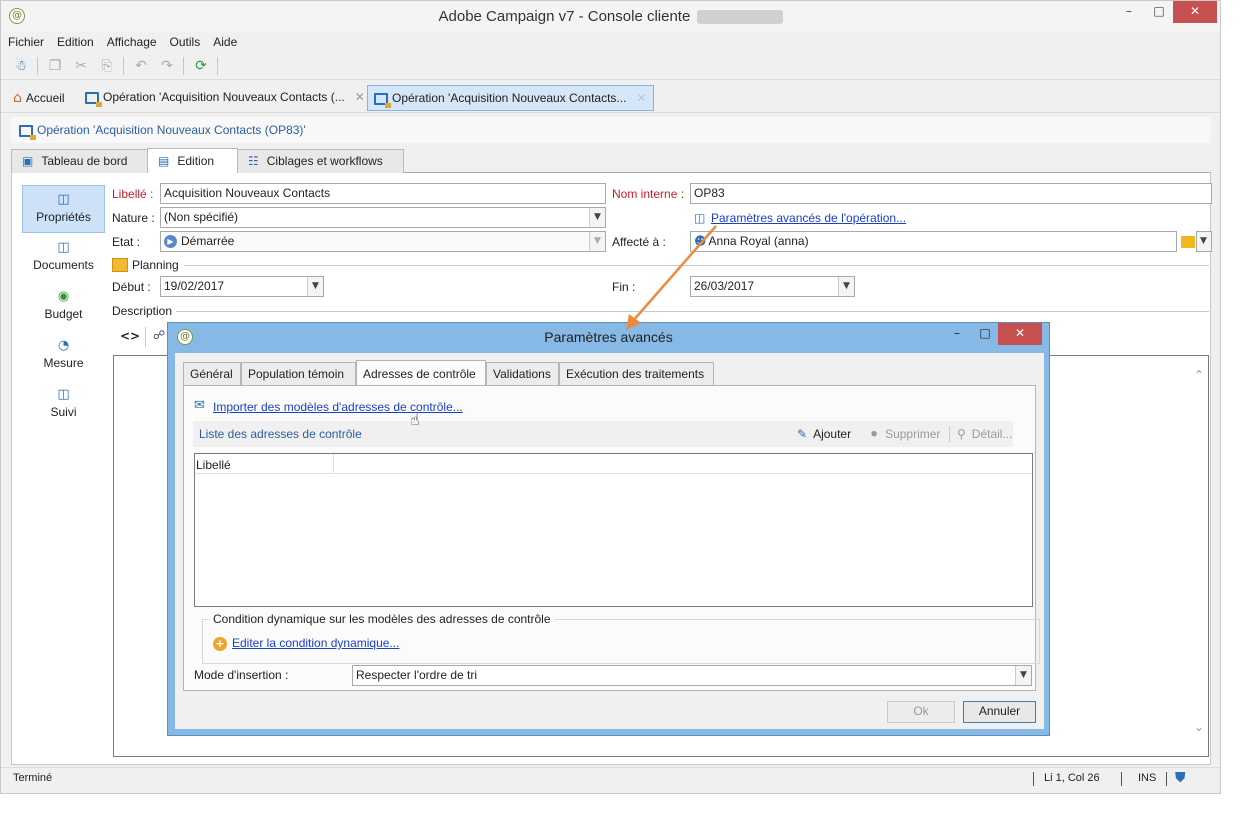  What do you see at coordinates (874, 434) in the screenshot?
I see `trash-icon: ⚫` at bounding box center [874, 434].